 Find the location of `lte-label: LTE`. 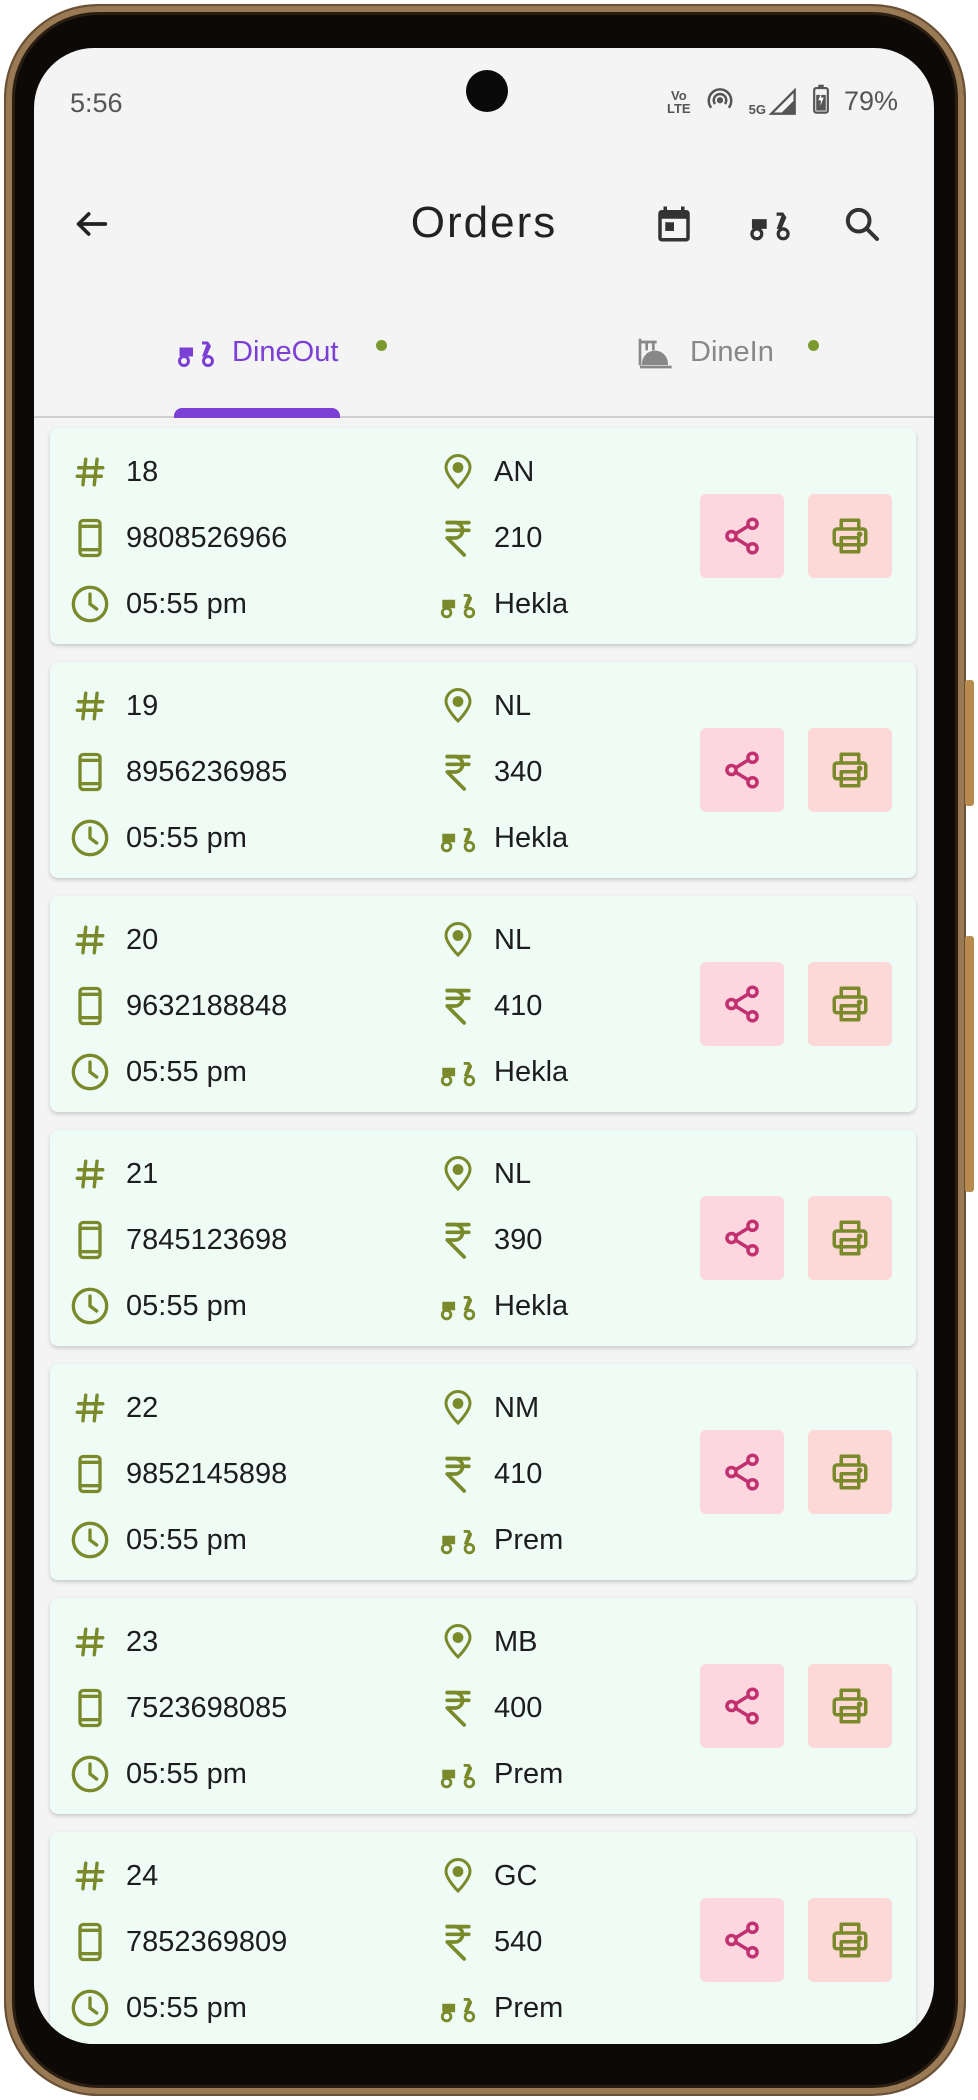

lte-label: LTE is located at coordinates (679, 108).